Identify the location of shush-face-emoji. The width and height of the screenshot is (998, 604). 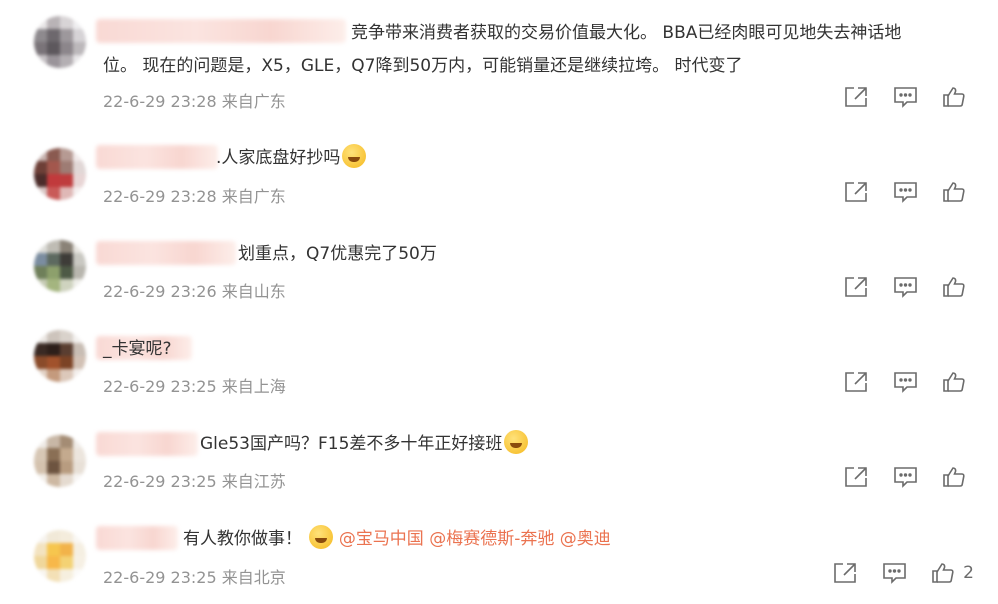
(354, 156).